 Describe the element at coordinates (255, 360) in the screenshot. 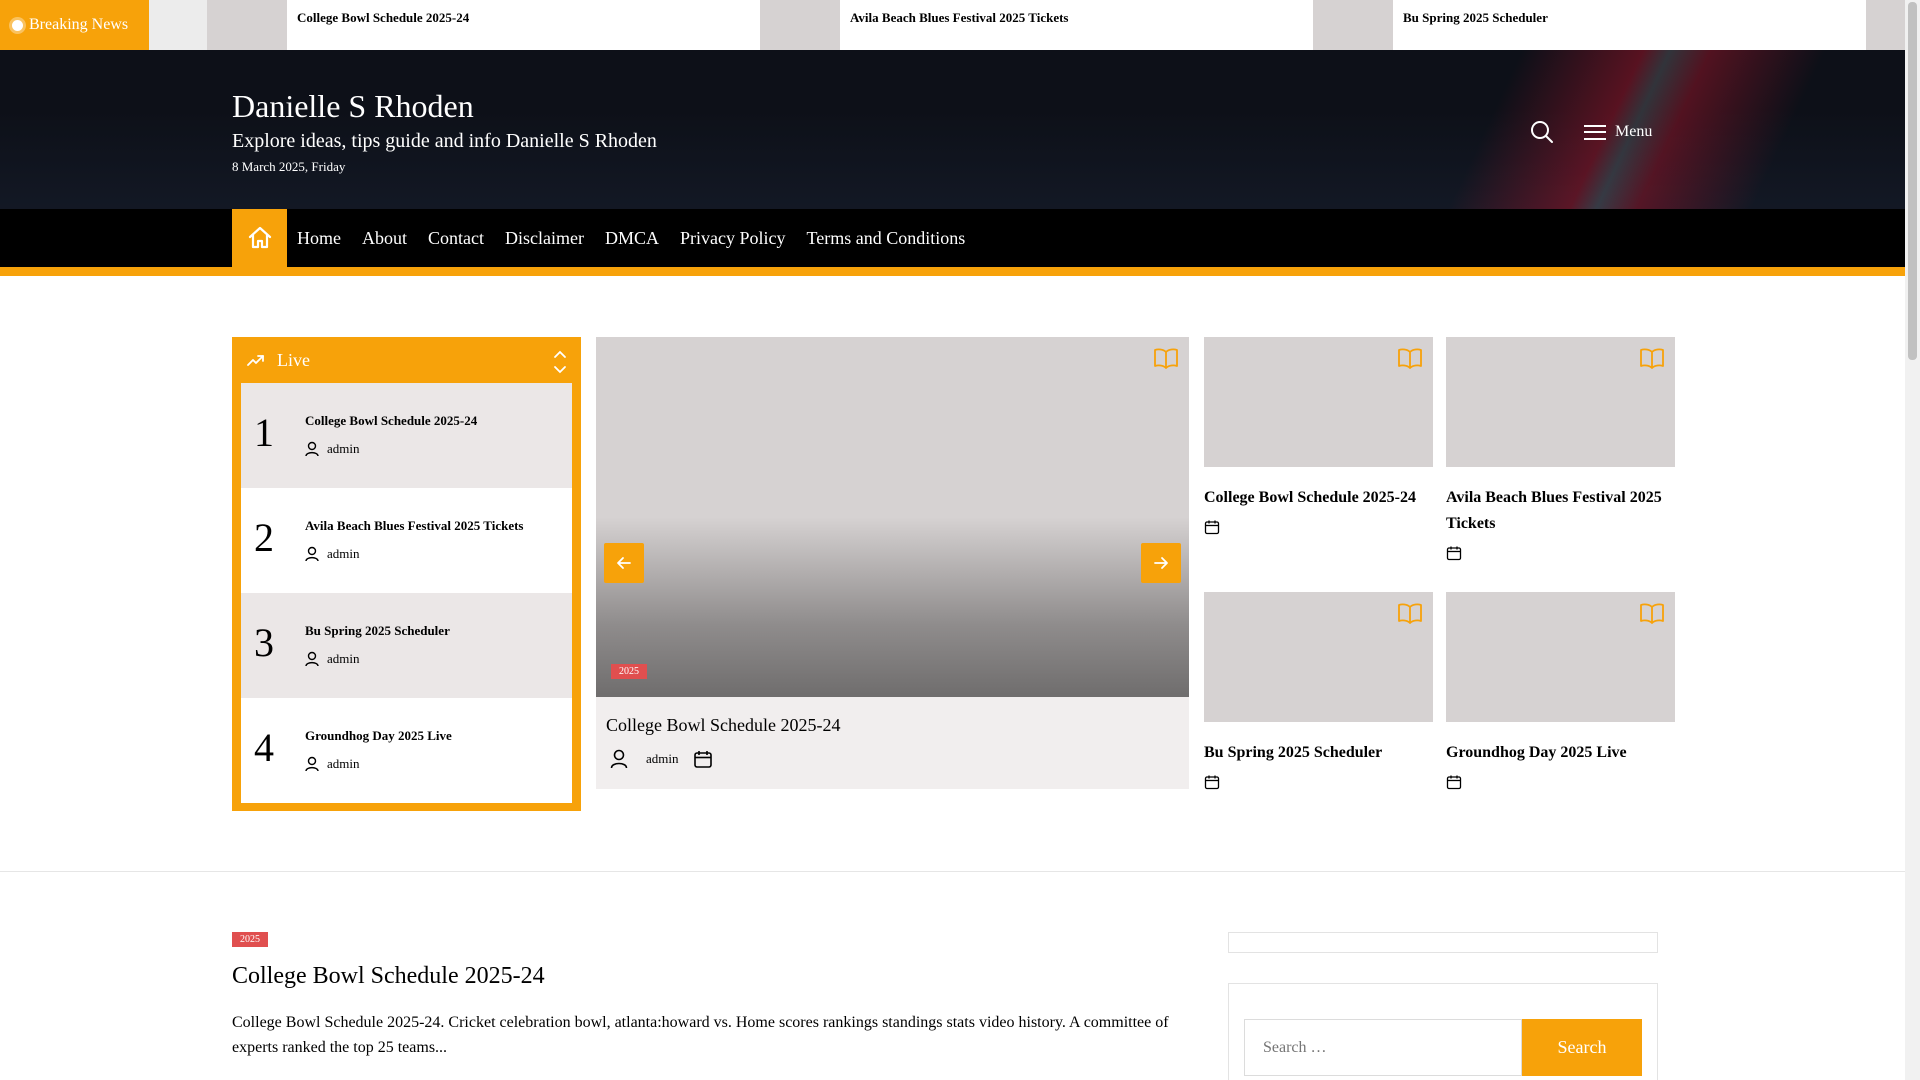

I see `trending-icon` at that location.